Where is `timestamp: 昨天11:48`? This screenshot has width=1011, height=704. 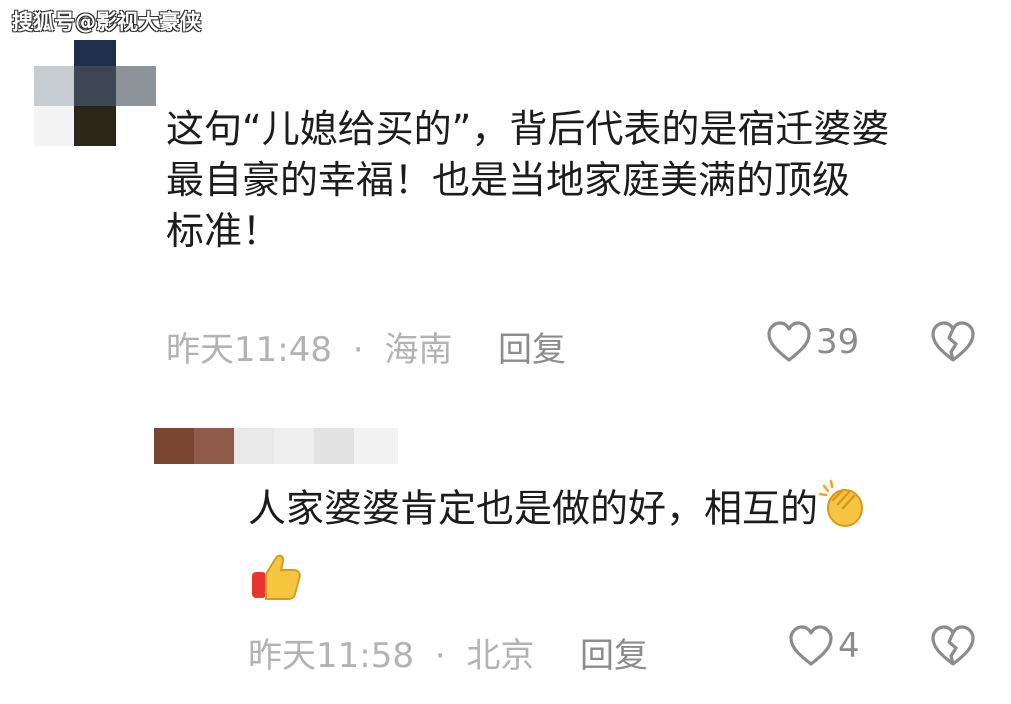
timestamp: 昨天11:48 is located at coordinates (249, 350).